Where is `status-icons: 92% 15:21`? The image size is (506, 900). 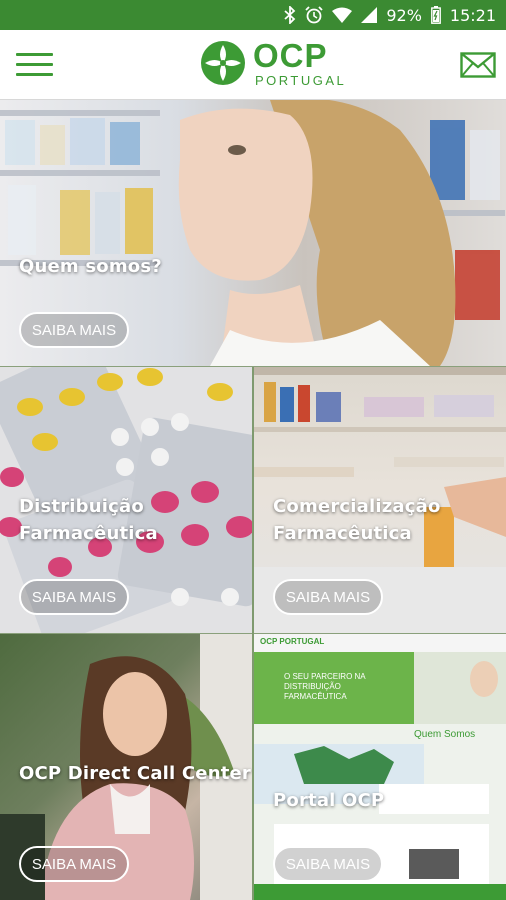 status-icons: 92% 15:21 is located at coordinates (390, 15).